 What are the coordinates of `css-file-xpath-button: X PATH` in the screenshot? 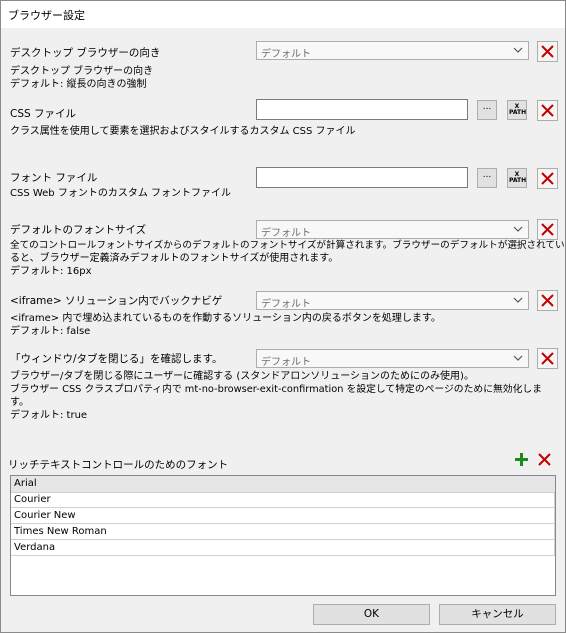 It's located at (517, 110).